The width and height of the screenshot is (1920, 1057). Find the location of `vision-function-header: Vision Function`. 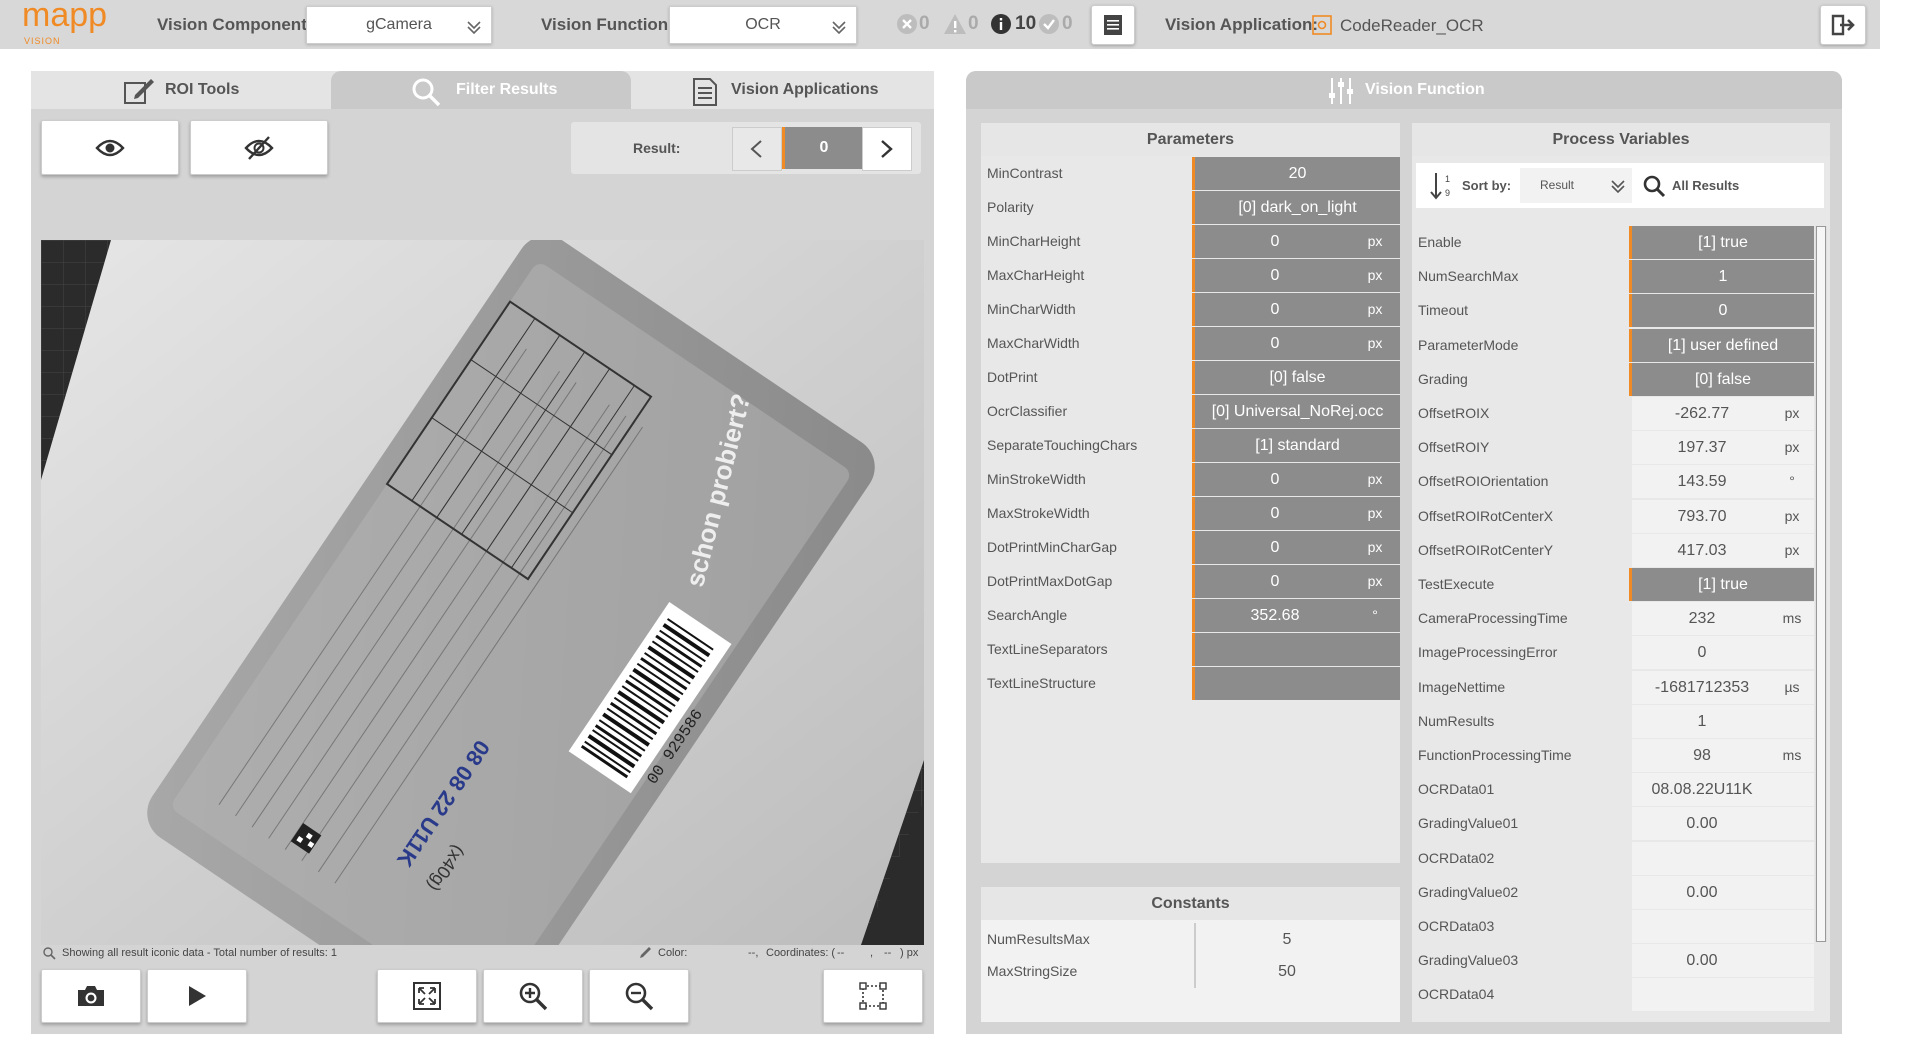

vision-function-header: Vision Function is located at coordinates (1404, 90).